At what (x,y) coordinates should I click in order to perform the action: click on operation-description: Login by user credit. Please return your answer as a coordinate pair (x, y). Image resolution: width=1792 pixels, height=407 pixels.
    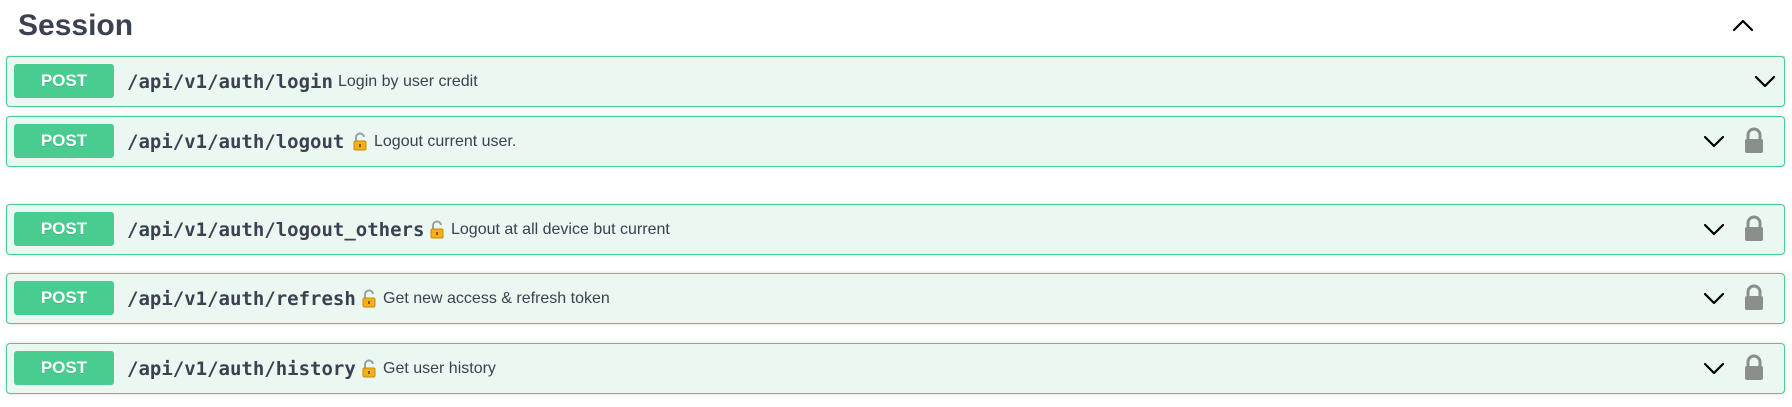
    Looking at the image, I should click on (408, 81).